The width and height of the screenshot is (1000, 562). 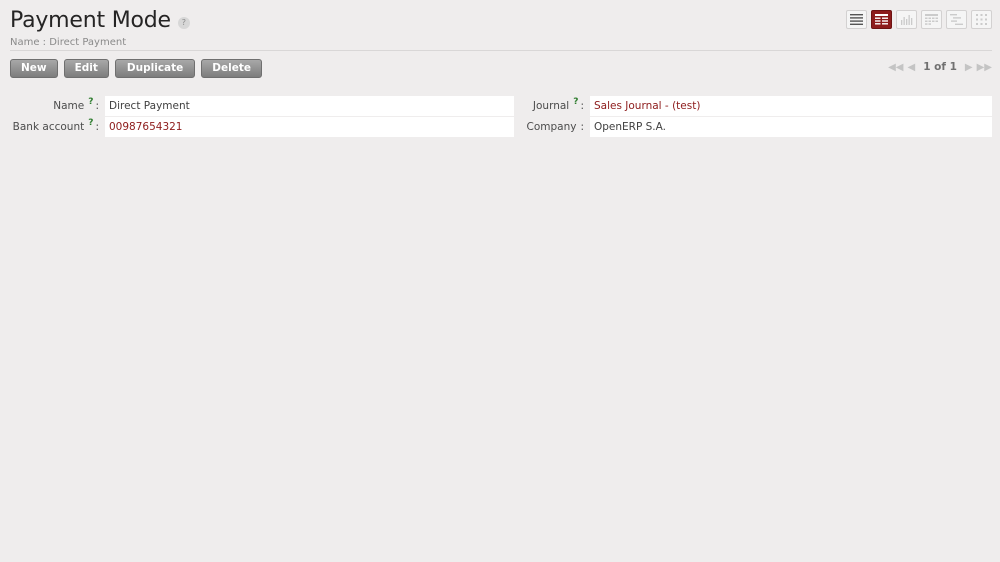 I want to click on duplicate-button: Duplicate, so click(x=155, y=68).